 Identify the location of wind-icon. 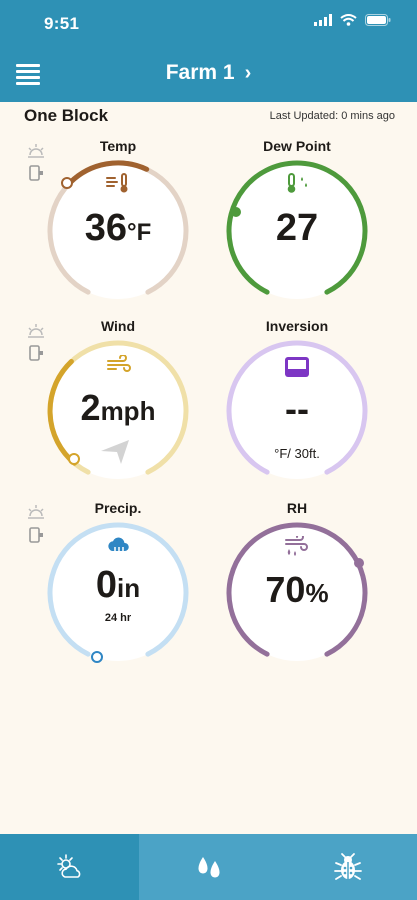
(119, 363).